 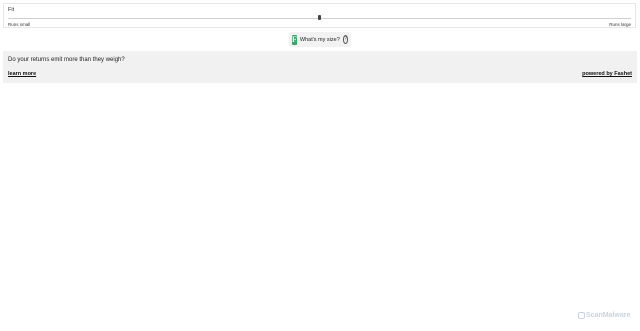 I want to click on learn-more-link: learn more, so click(x=22, y=74).